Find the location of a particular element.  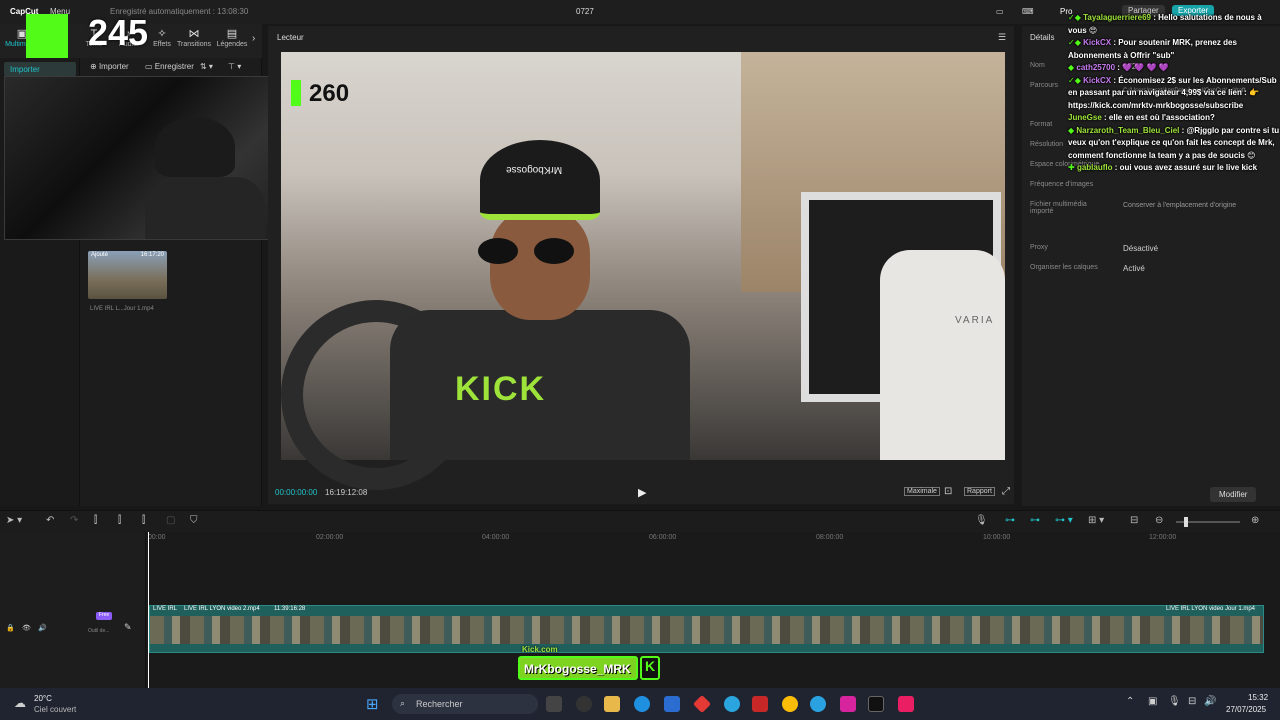

ratio-button: Rapport is located at coordinates (979, 491).